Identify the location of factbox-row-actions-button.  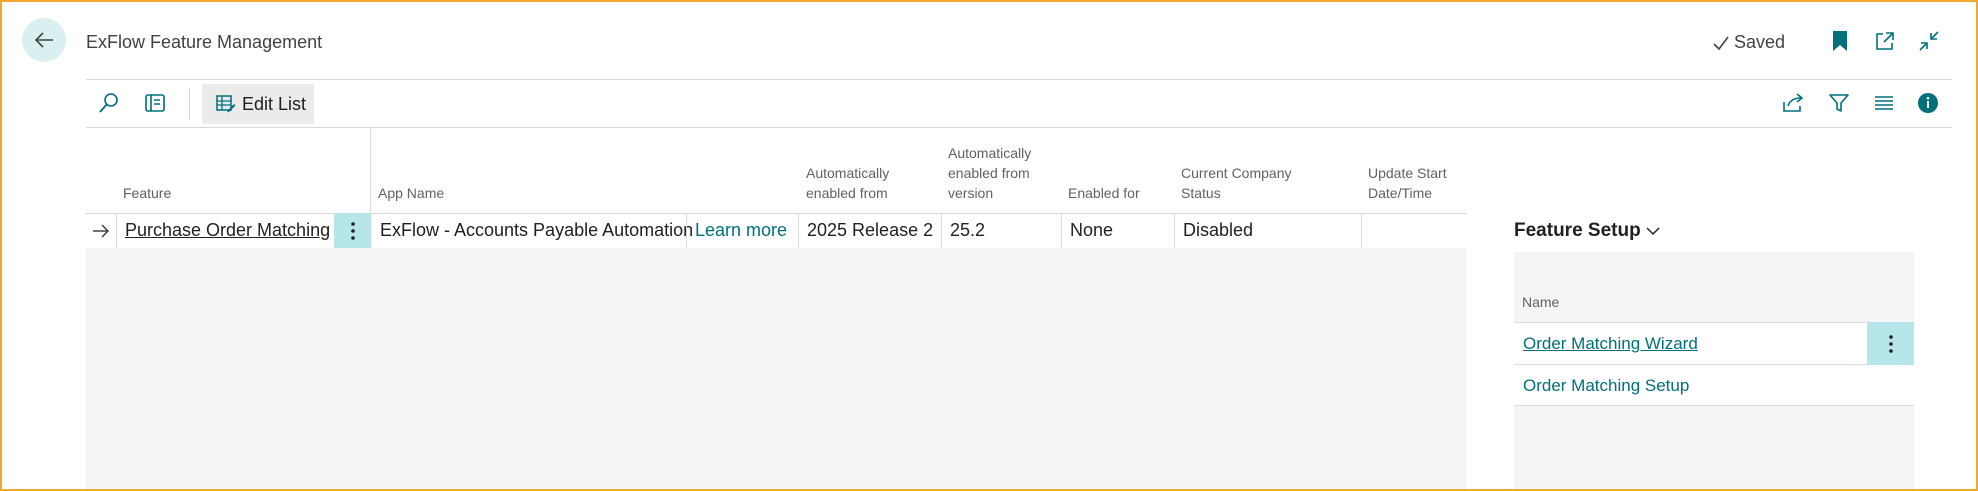
(1890, 343).